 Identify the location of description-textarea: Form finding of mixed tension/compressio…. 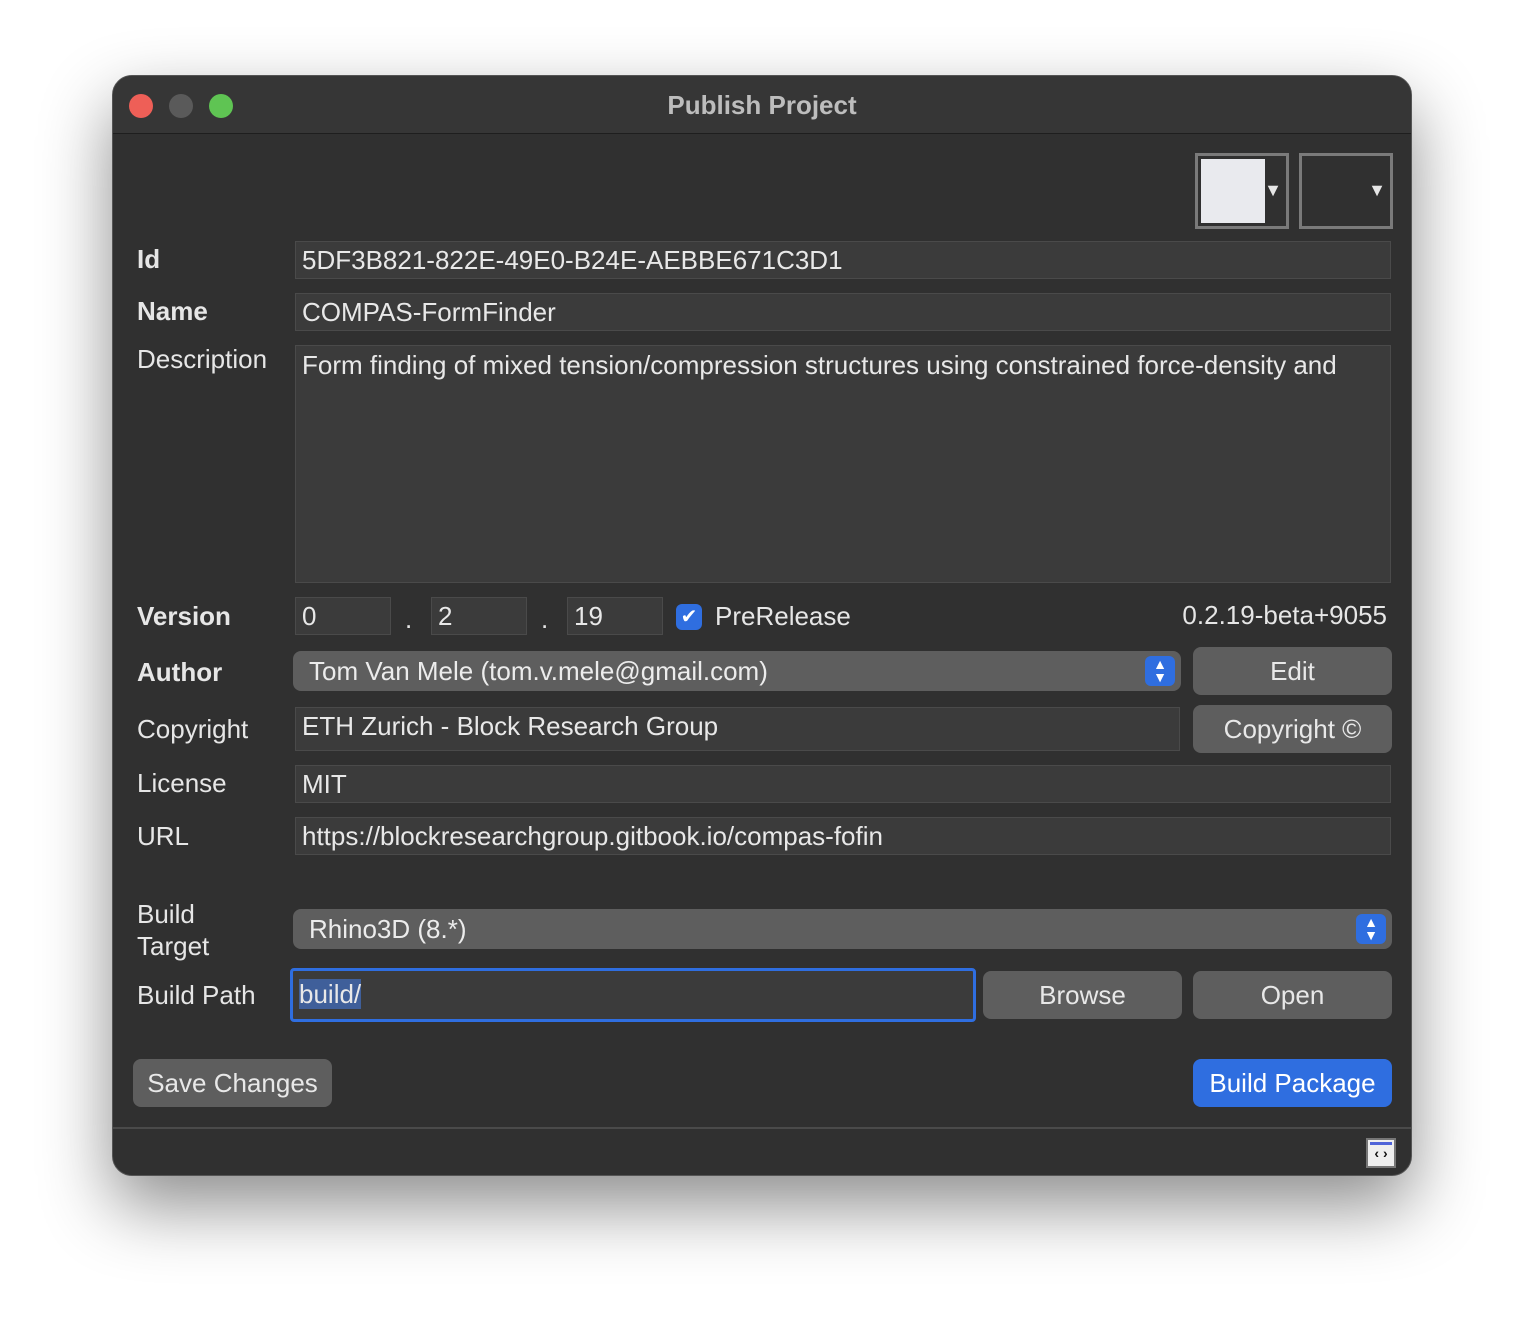
(843, 464).